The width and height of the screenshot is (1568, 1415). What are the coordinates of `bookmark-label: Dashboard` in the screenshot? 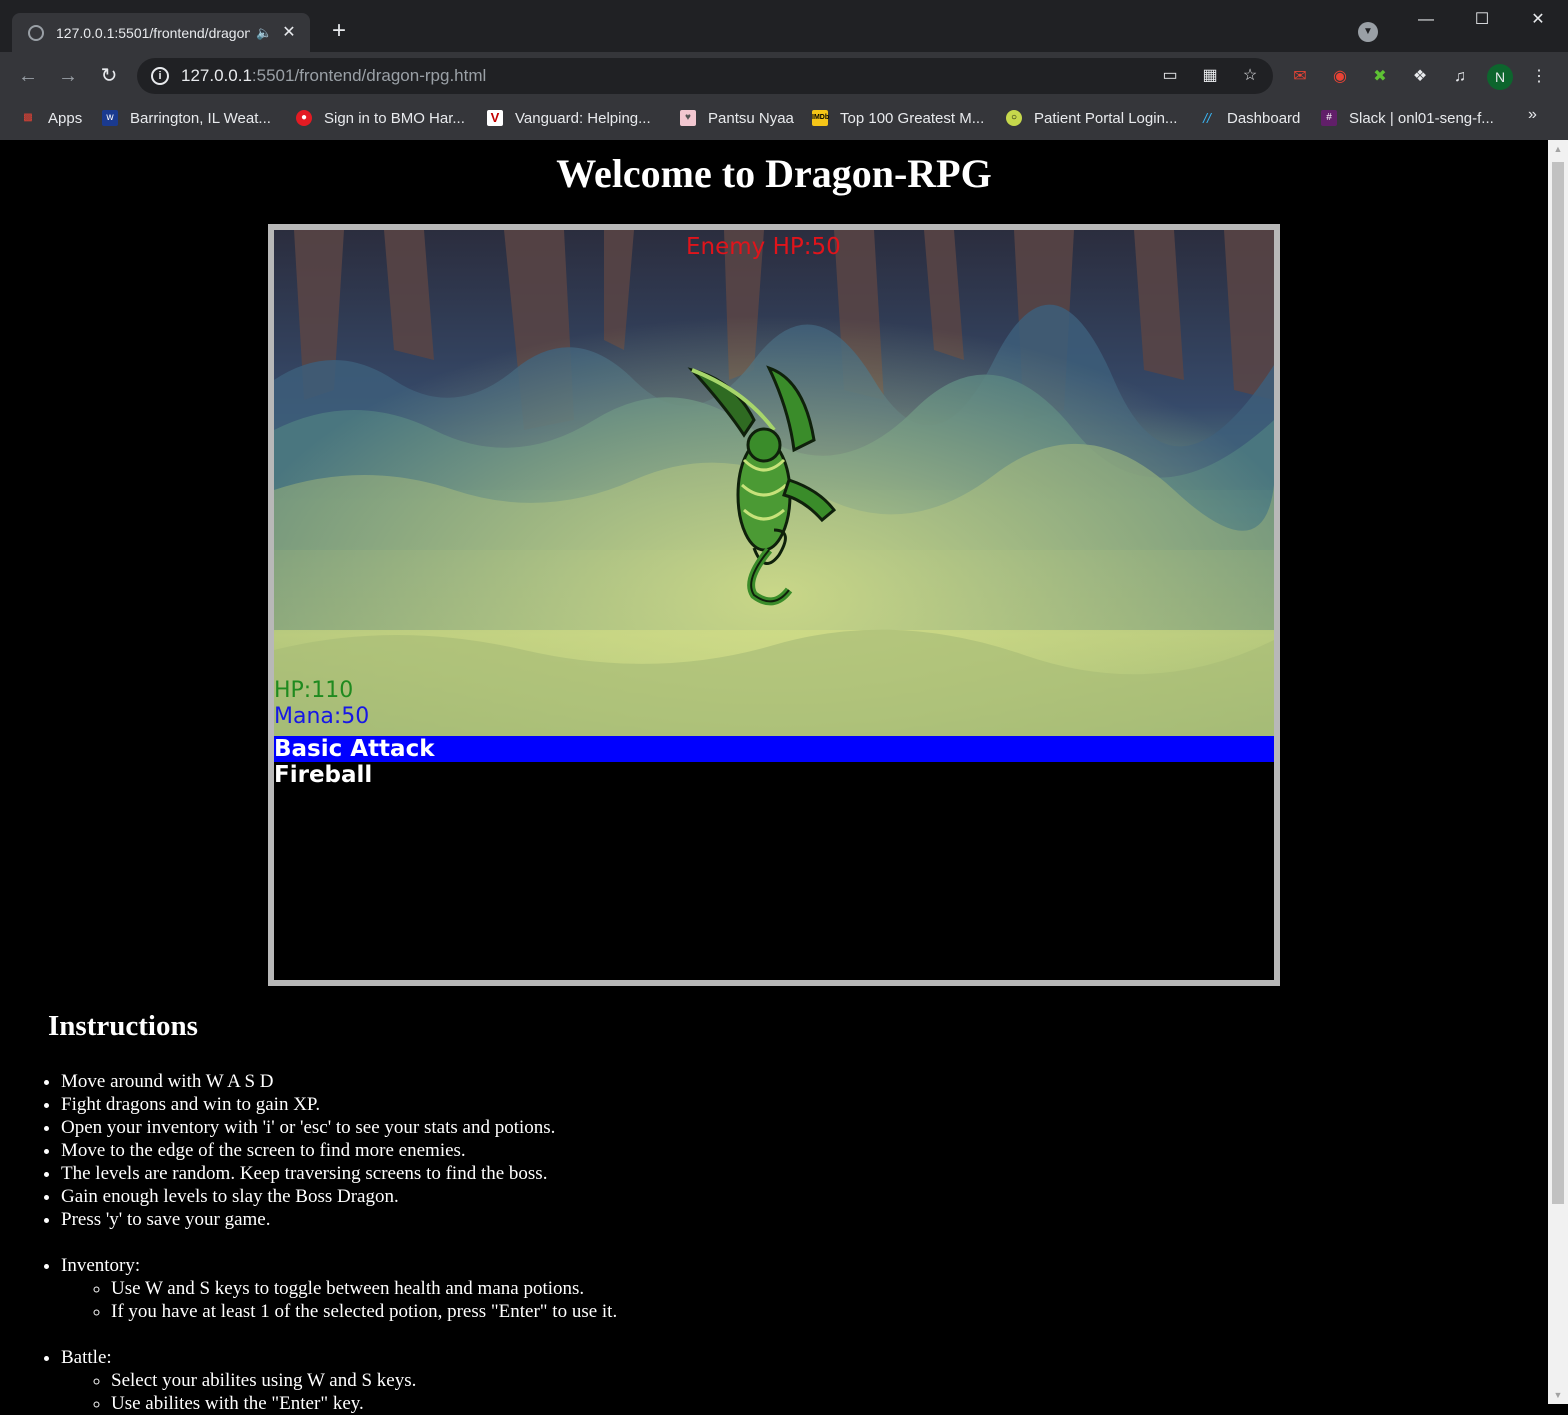 It's located at (1264, 118).